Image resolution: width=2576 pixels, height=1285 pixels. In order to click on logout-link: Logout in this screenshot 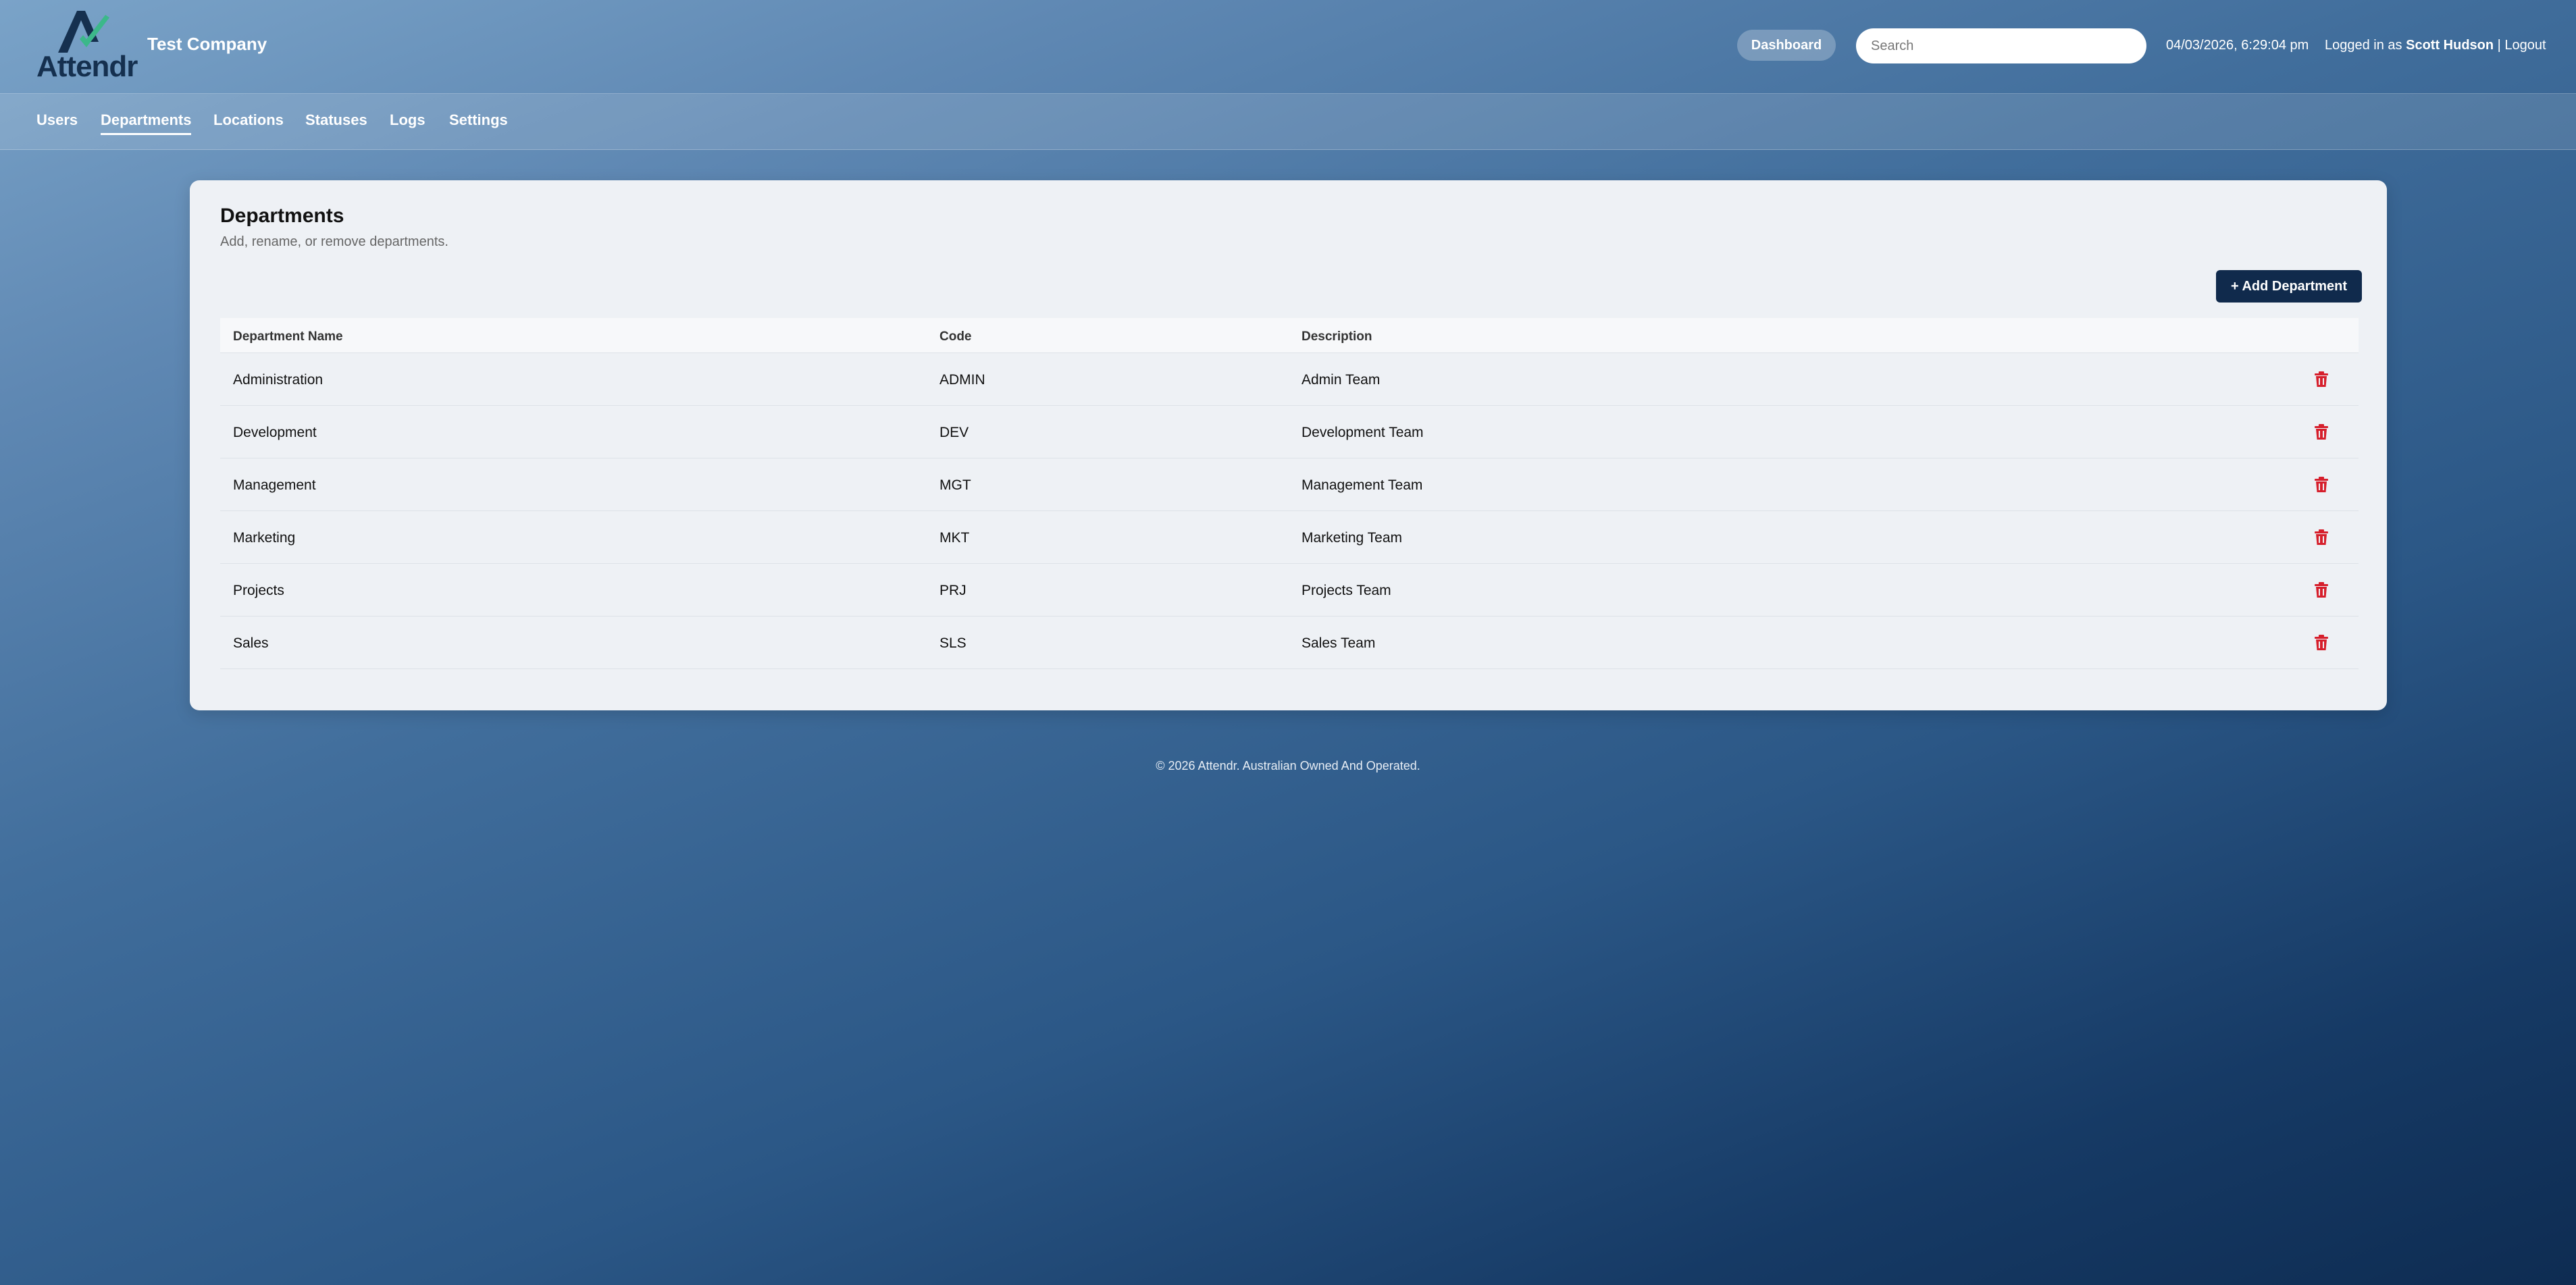, I will do `click(2525, 45)`.